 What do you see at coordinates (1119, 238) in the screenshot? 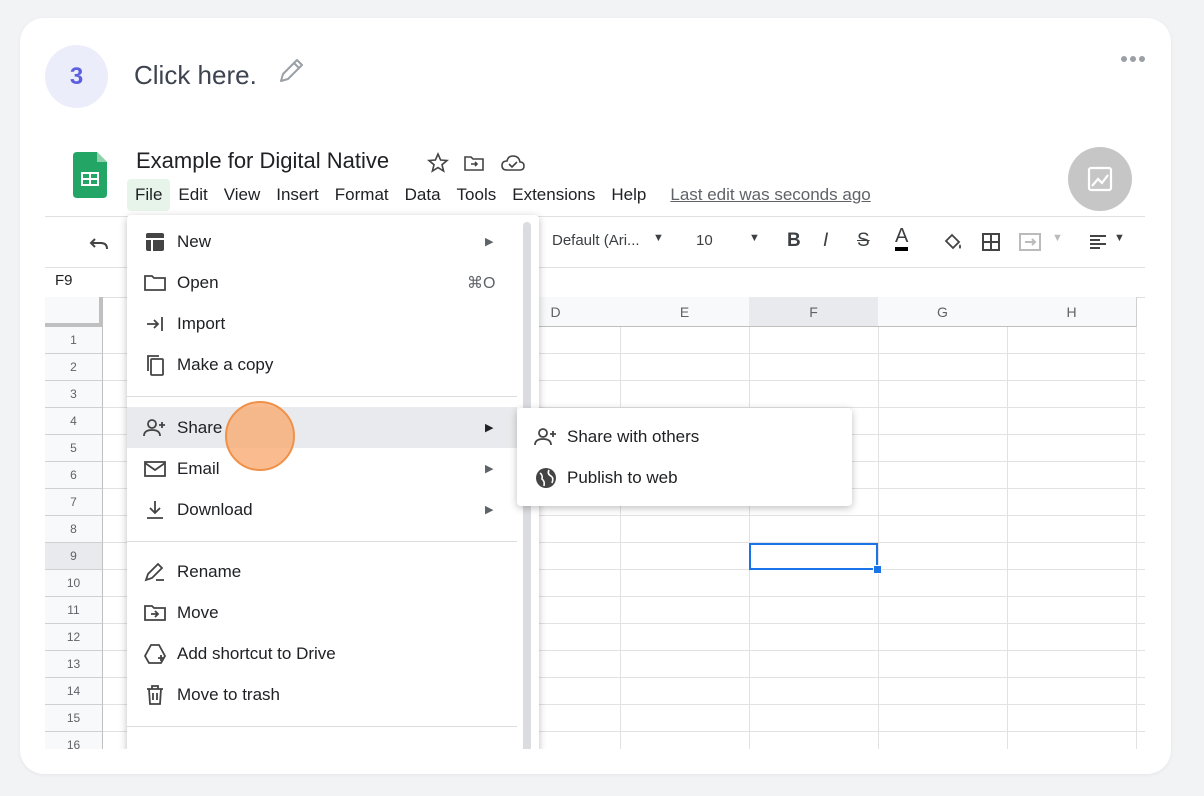
I see `align-dropdown-arrow: ▼` at bounding box center [1119, 238].